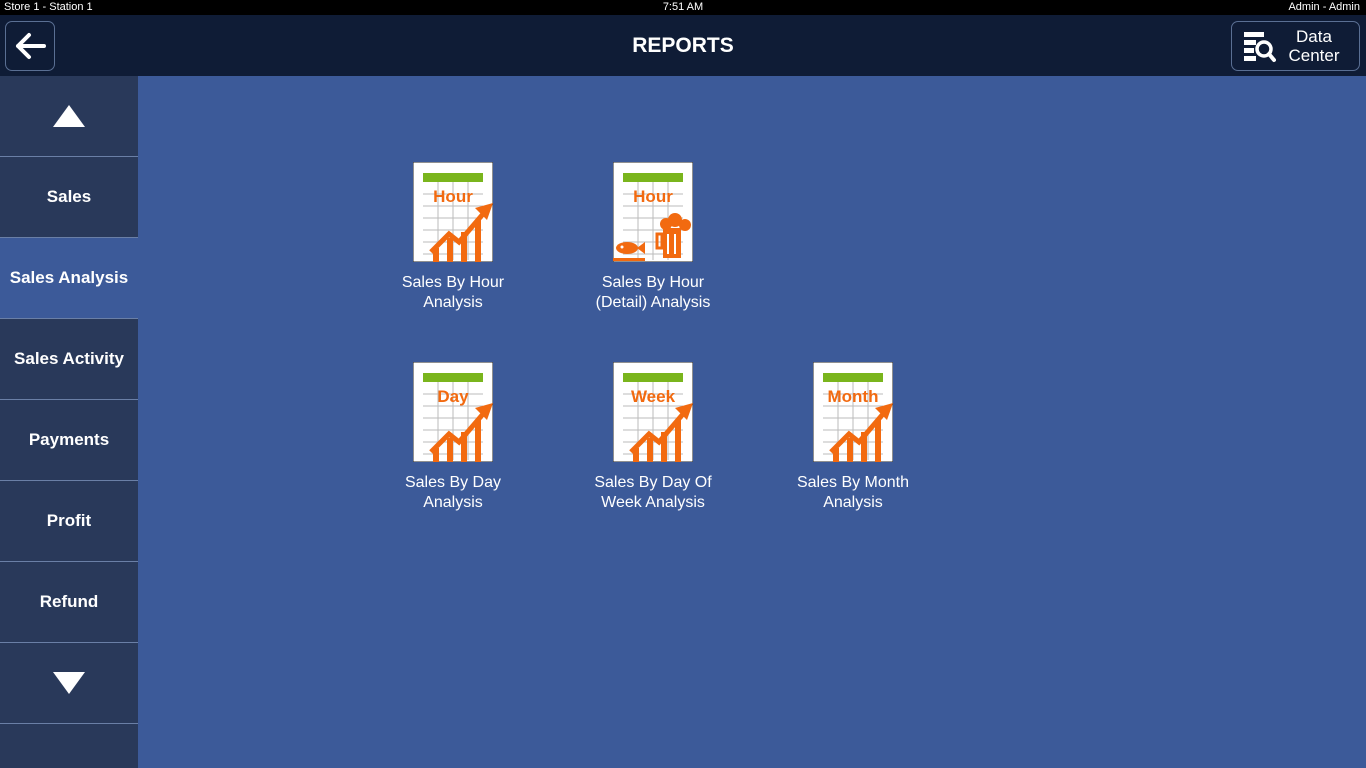 The height and width of the screenshot is (768, 1366). I want to click on report-label: Sales By Month Analysis, so click(853, 492).